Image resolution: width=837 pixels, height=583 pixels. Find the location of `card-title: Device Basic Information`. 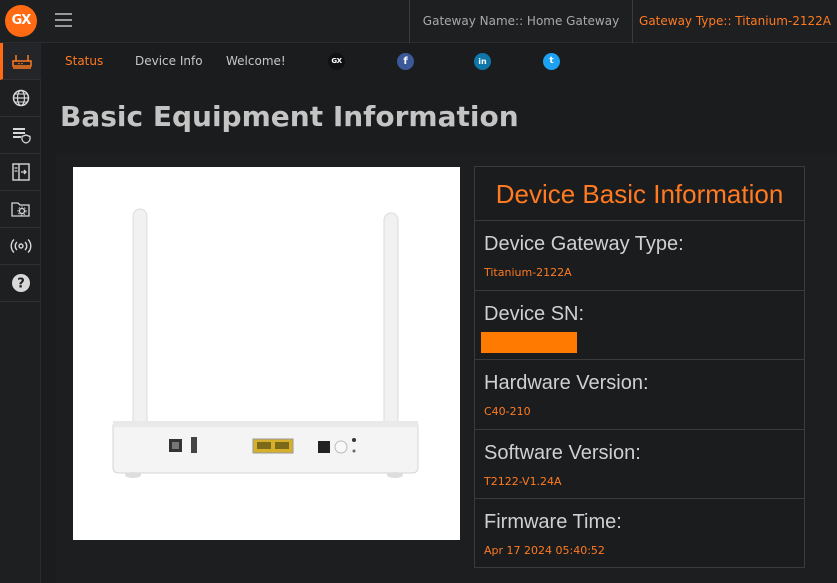

card-title: Device Basic Information is located at coordinates (639, 194).